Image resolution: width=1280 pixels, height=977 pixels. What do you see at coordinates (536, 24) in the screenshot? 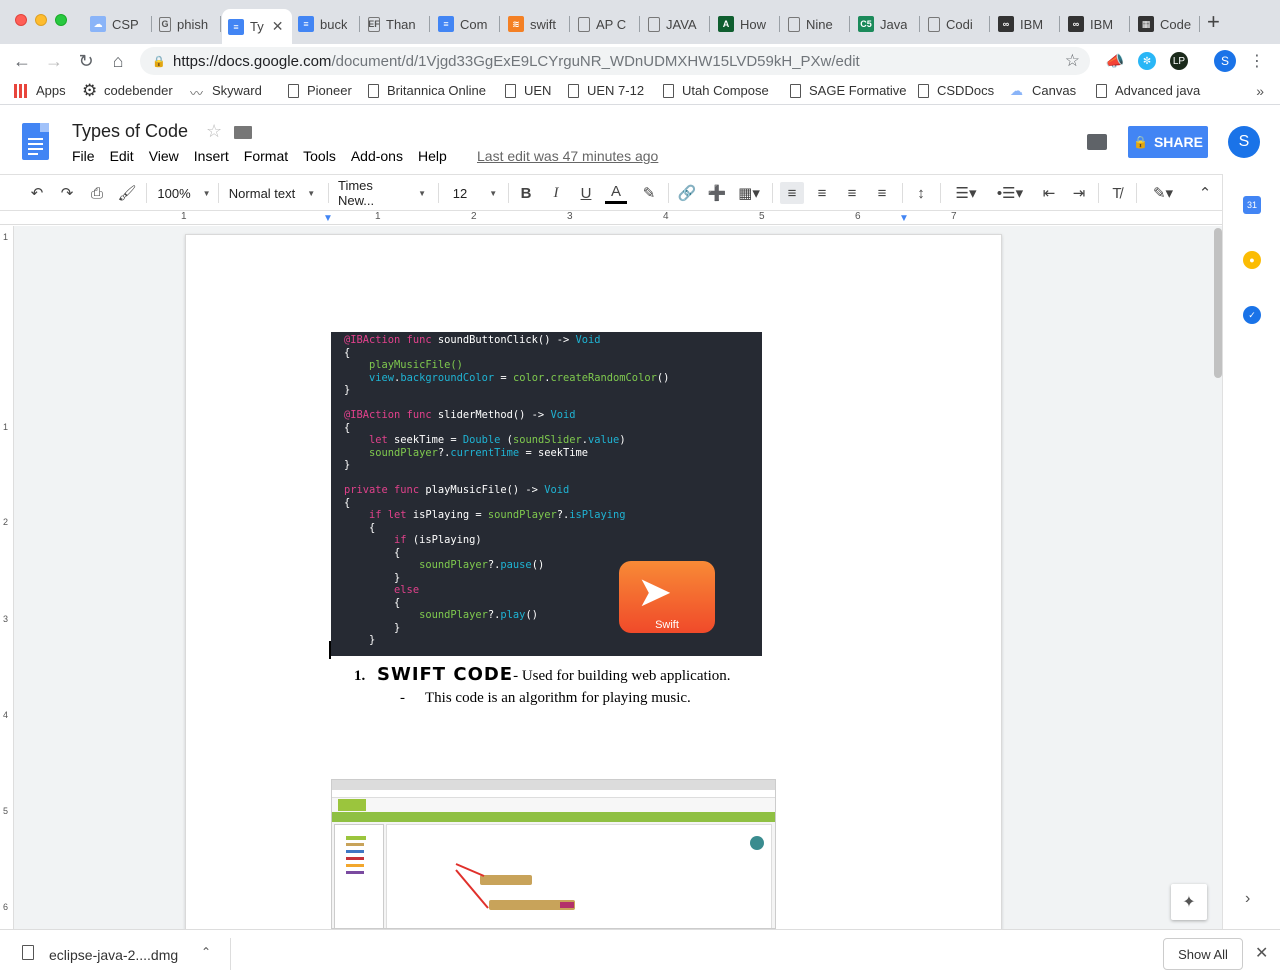
I see `tab-7: ≋ swift` at bounding box center [536, 24].